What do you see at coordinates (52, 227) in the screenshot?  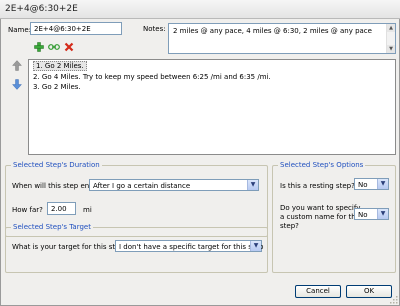 I see `target-legend: Selected Step's Target` at bounding box center [52, 227].